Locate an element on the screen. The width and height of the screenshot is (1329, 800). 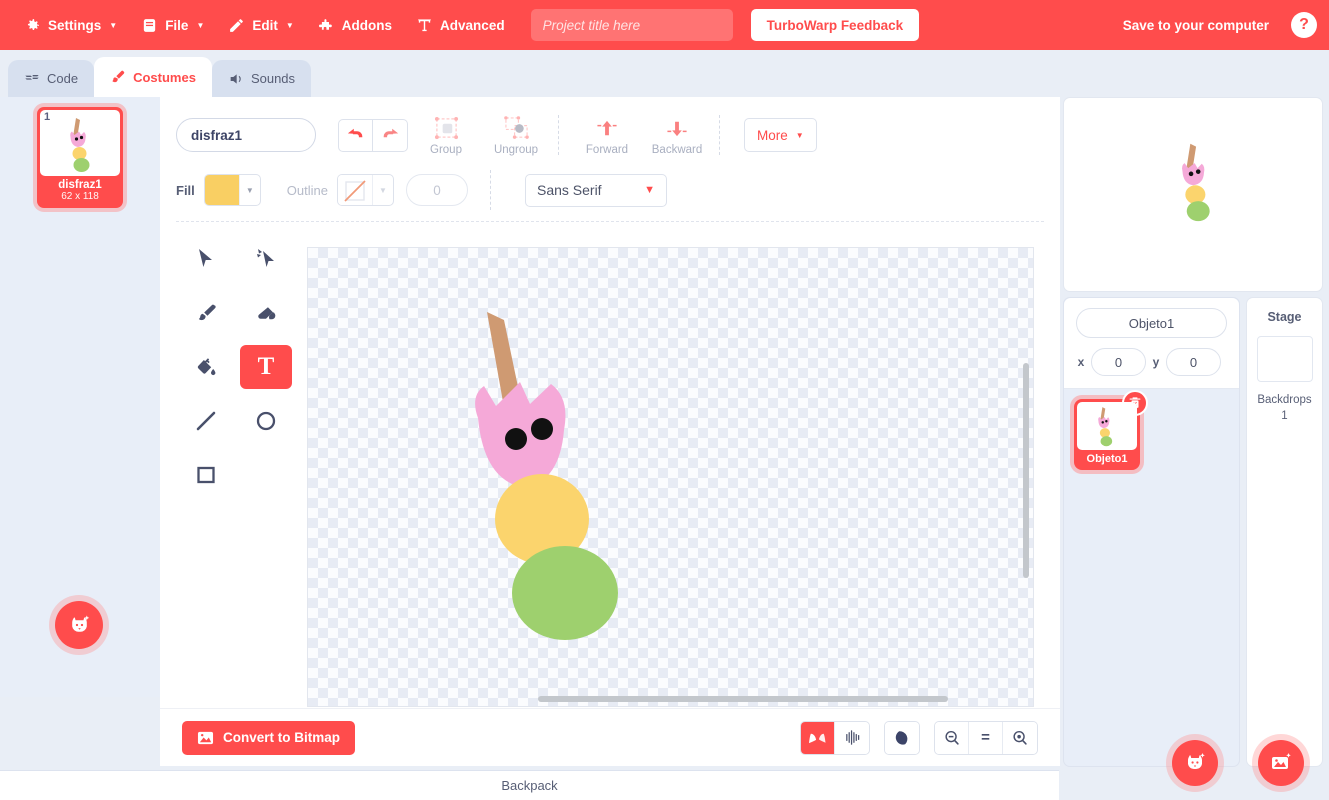
outline-width-input is located at coordinates (436, 190).